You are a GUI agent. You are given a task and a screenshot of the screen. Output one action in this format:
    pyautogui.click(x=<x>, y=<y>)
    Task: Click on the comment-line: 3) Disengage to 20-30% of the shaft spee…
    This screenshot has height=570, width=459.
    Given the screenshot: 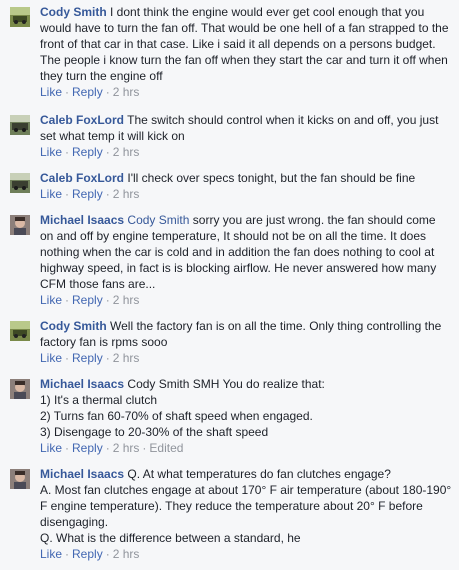 What is the action you would take?
    pyautogui.click(x=154, y=432)
    